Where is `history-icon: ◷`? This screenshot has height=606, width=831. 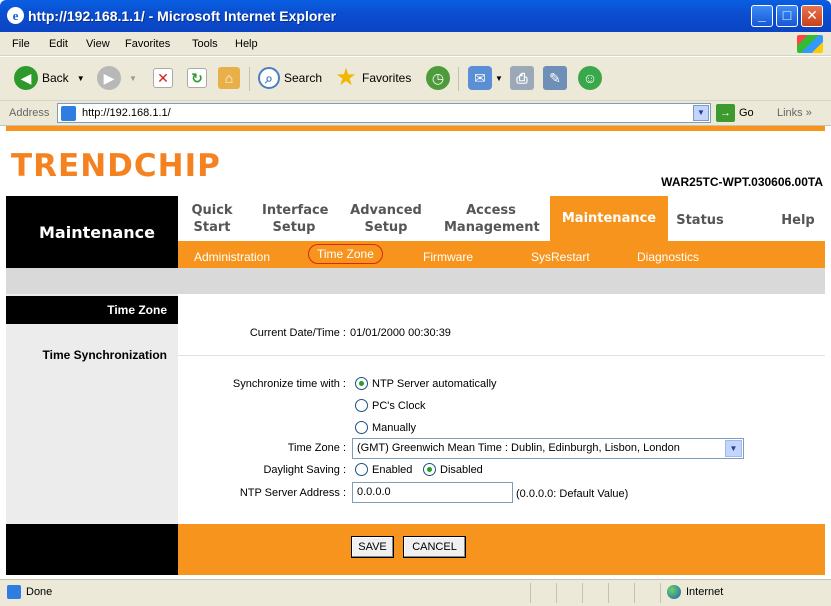
history-icon: ◷ is located at coordinates (438, 78).